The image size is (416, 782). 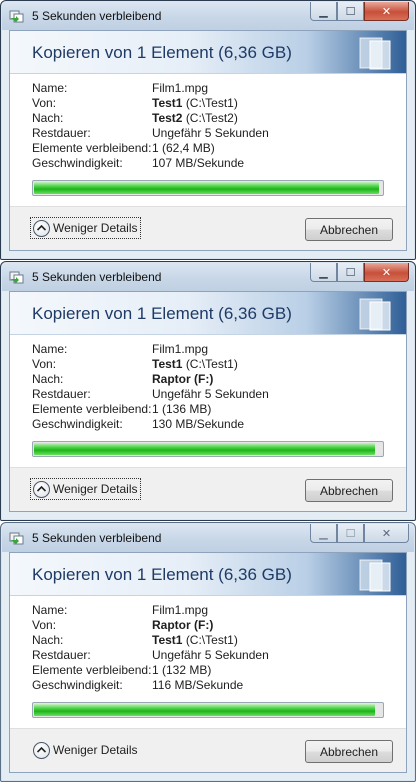 What do you see at coordinates (210, 133) in the screenshot?
I see `remaining-time-value: Ungefähr 5 Sekunden` at bounding box center [210, 133].